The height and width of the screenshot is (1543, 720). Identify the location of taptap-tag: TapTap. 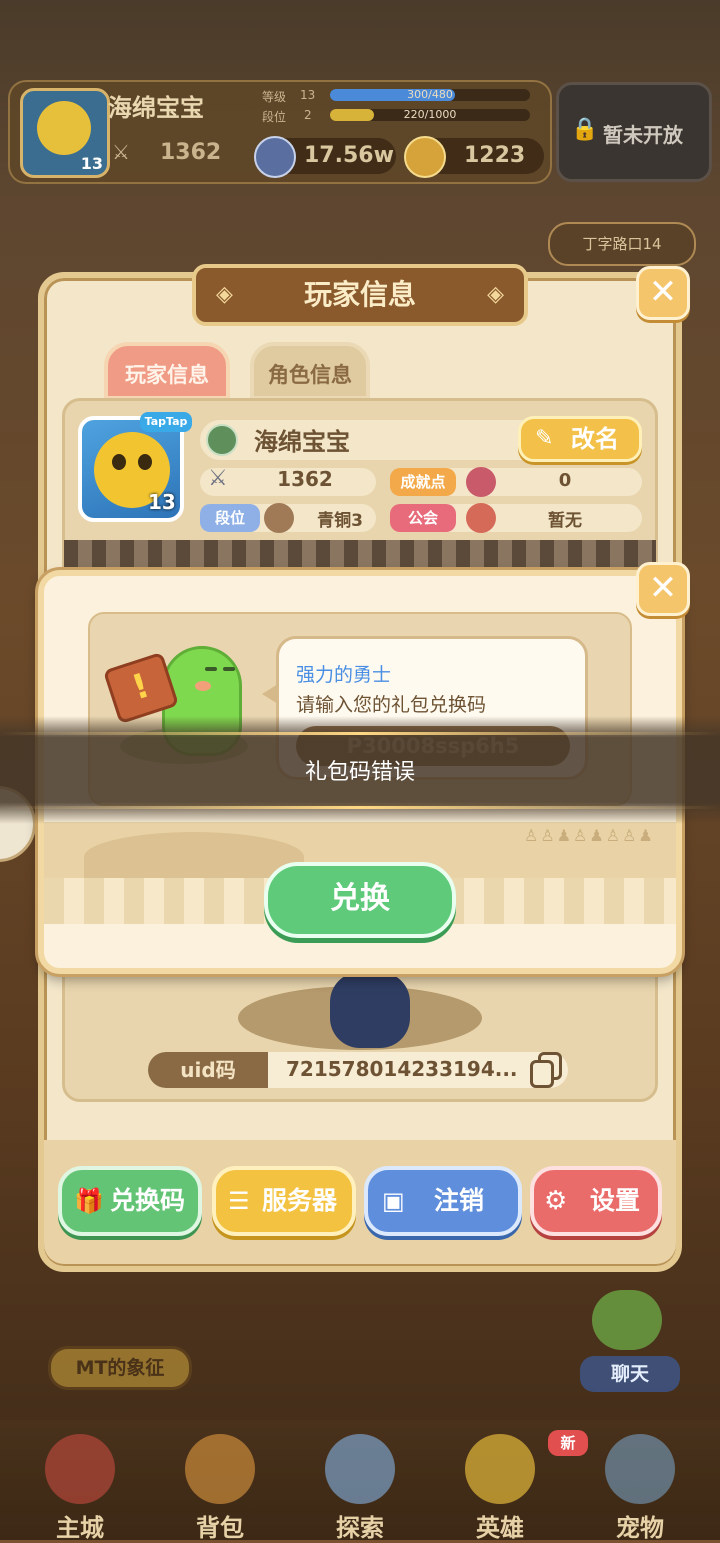
(166, 422).